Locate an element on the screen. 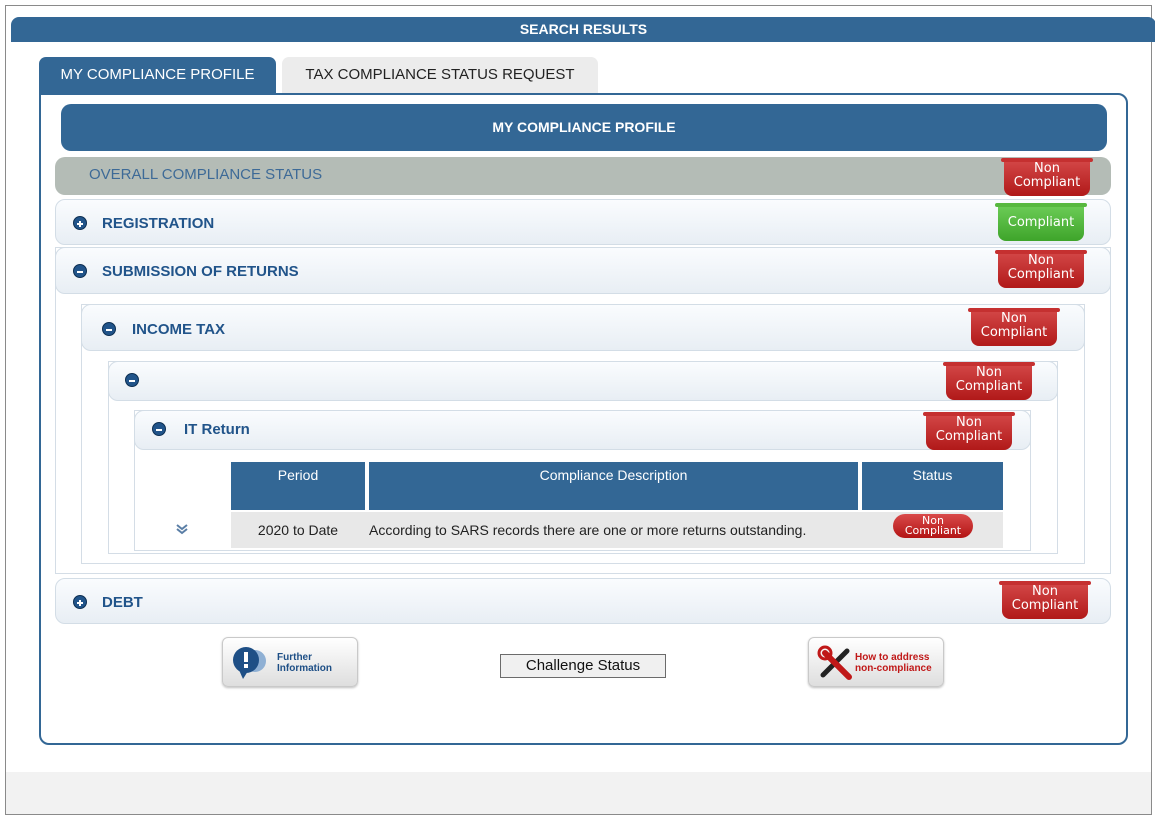  sub-section-status-badge: Non Compliant is located at coordinates (989, 381).